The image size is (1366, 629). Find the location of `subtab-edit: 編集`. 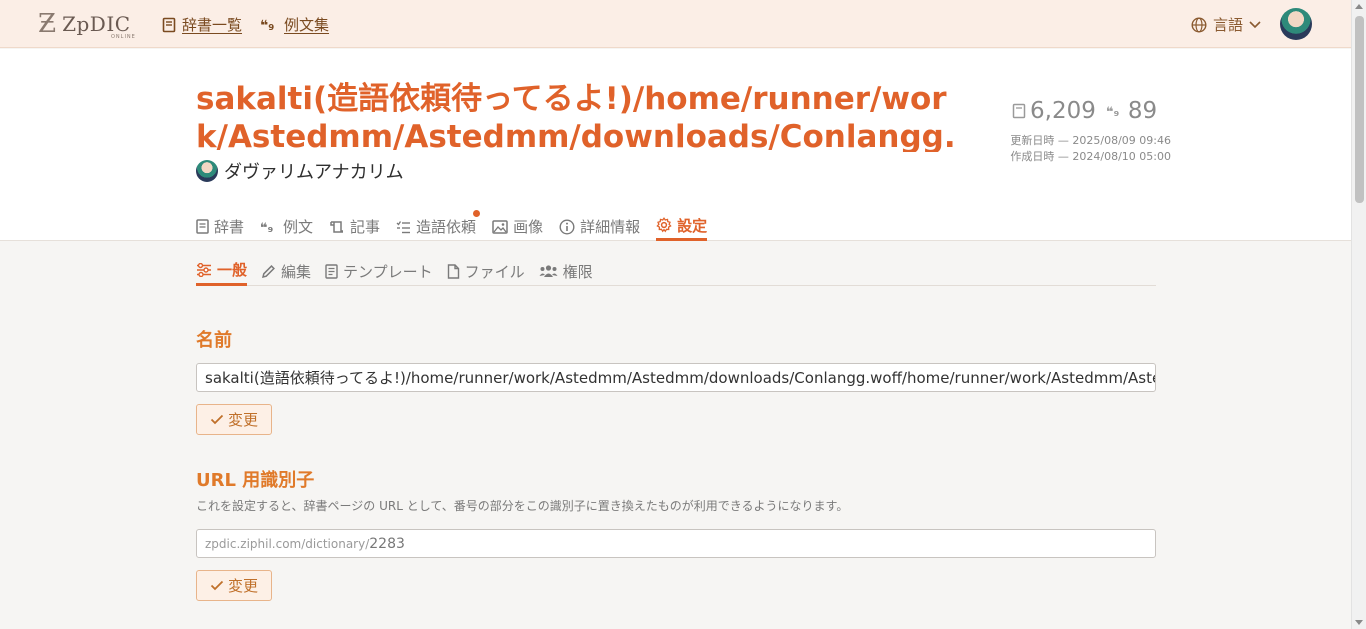

subtab-edit: 編集 is located at coordinates (286, 271).